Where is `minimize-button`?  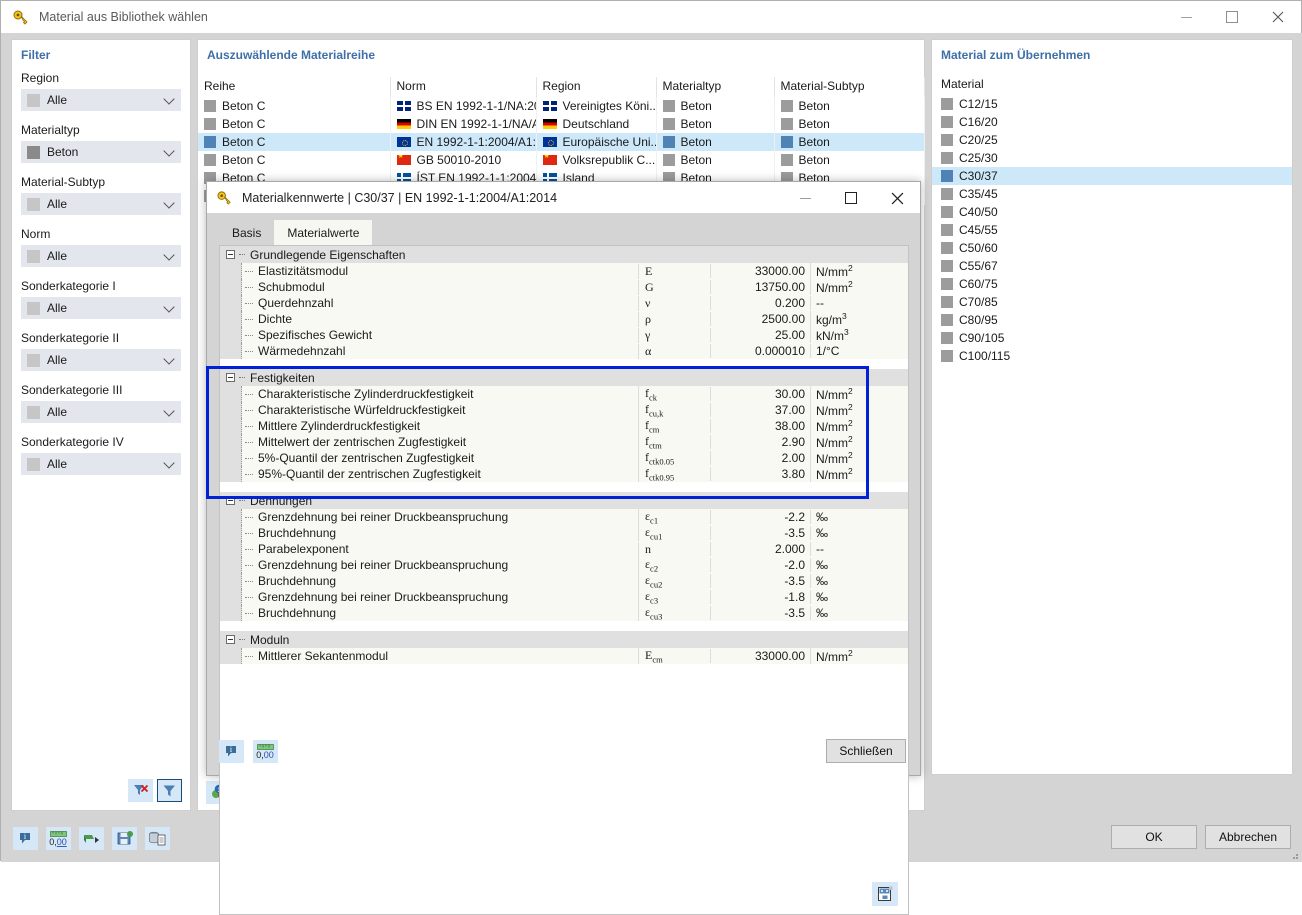 minimize-button is located at coordinates (1186, 17).